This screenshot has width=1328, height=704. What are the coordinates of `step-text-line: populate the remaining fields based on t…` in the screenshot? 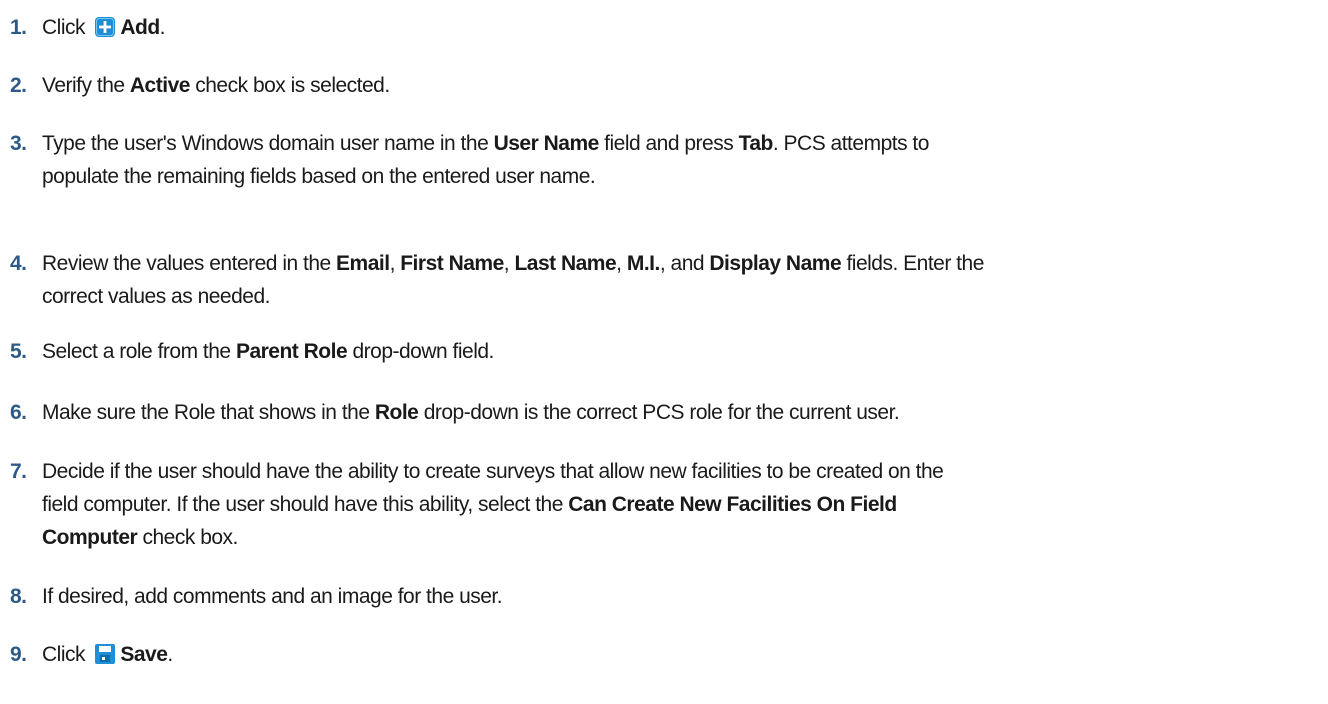 It's located at (677, 176).